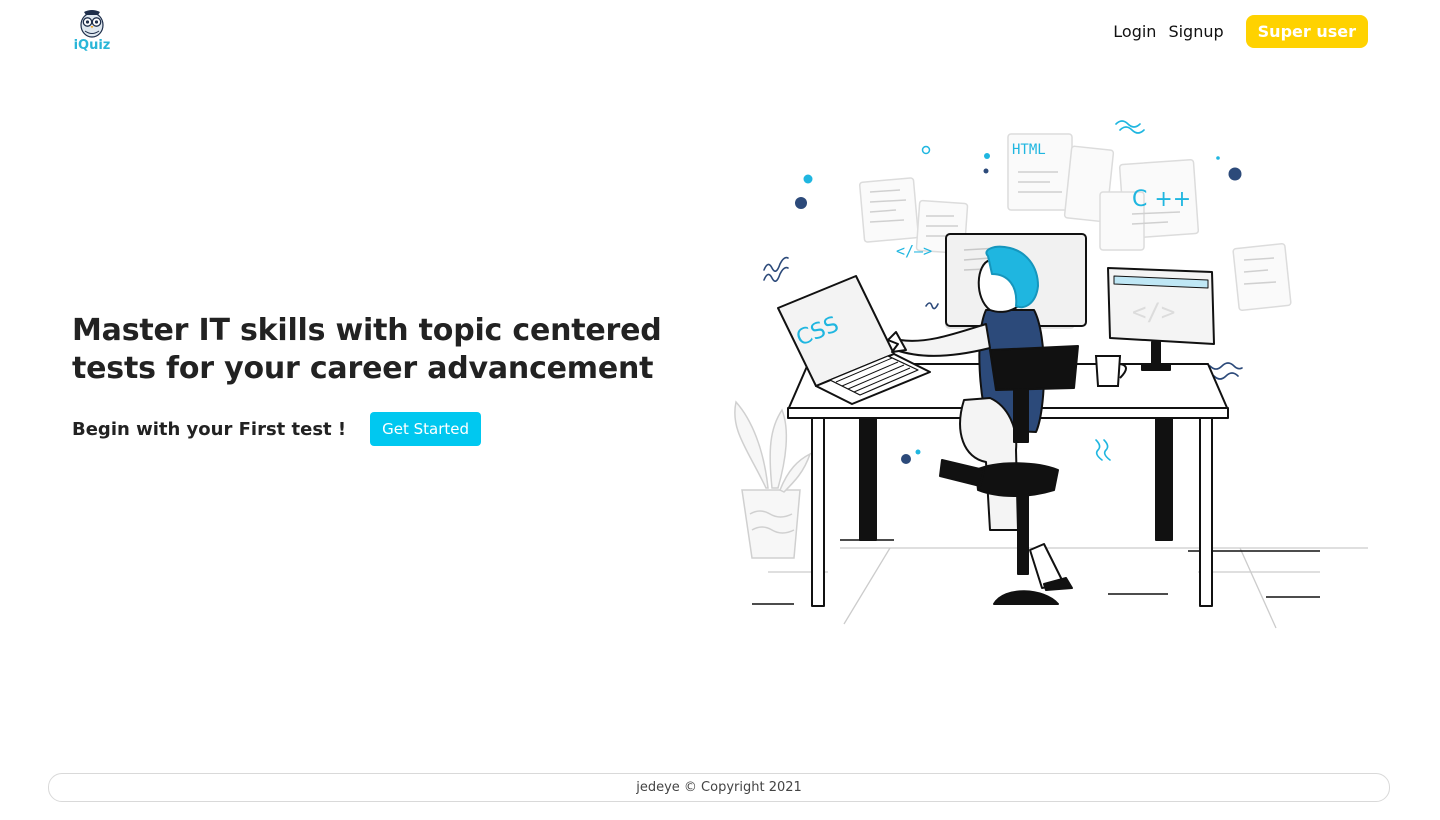  Describe the element at coordinates (367, 330) in the screenshot. I see `hero-title-line-1: Master IT skills with topic centered` at that location.